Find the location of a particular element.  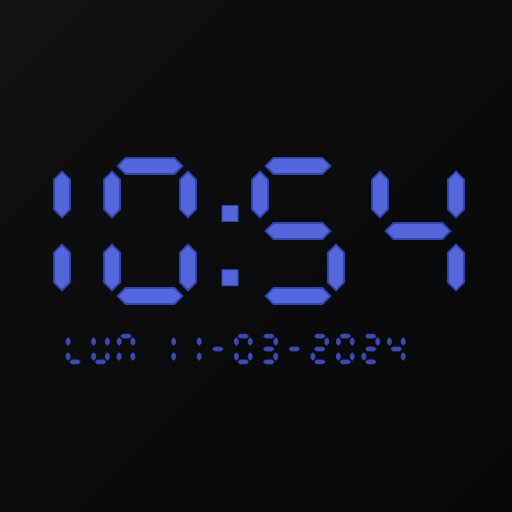

colon-separator is located at coordinates (230, 245).